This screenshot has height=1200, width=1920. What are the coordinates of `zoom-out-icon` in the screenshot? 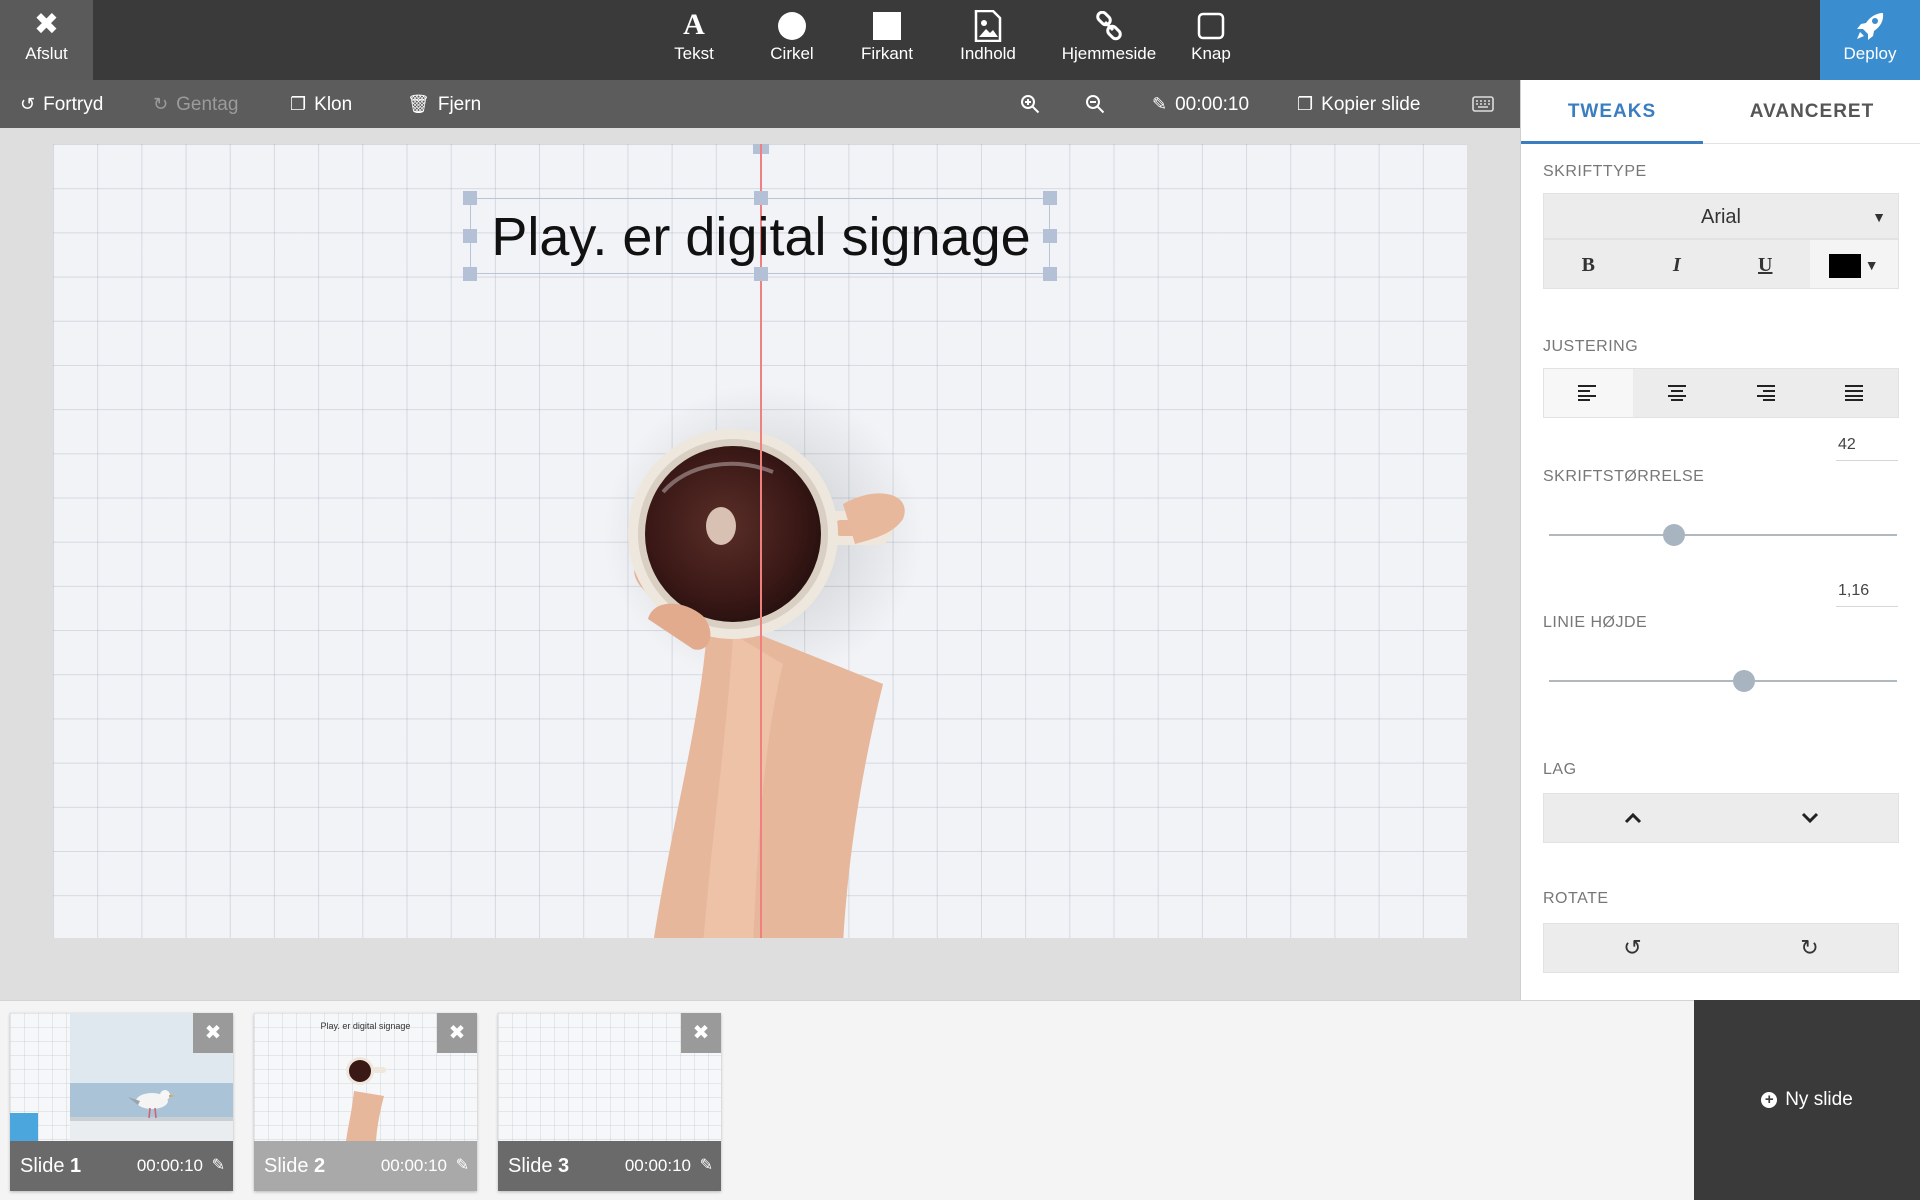 It's located at (1095, 104).